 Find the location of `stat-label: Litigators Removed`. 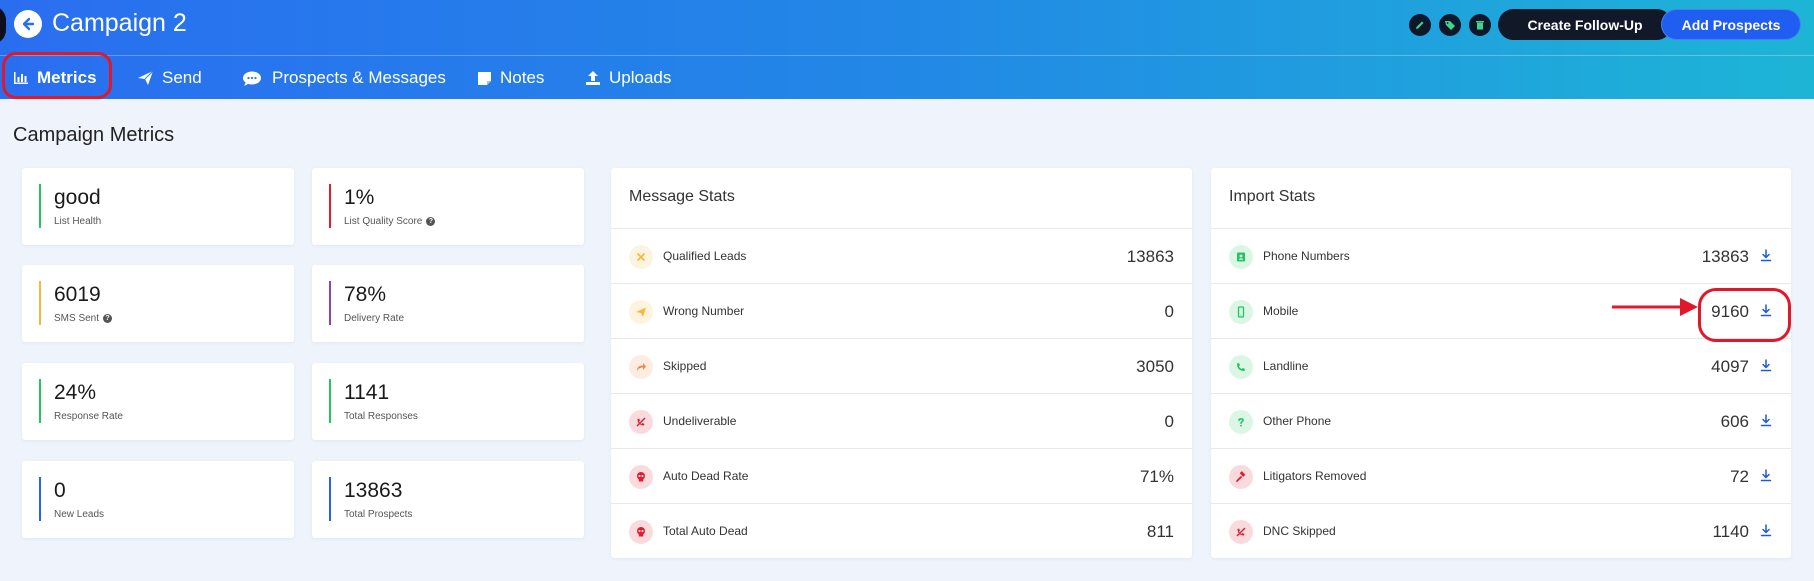

stat-label: Litigators Removed is located at coordinates (1315, 476).